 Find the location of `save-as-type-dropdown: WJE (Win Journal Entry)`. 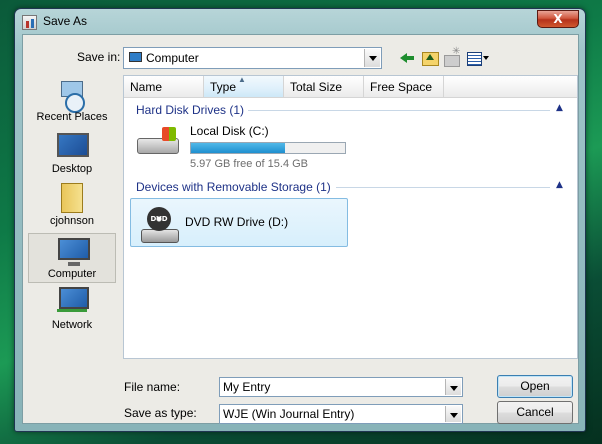

save-as-type-dropdown: WJE (Win Journal Entry) is located at coordinates (341, 414).